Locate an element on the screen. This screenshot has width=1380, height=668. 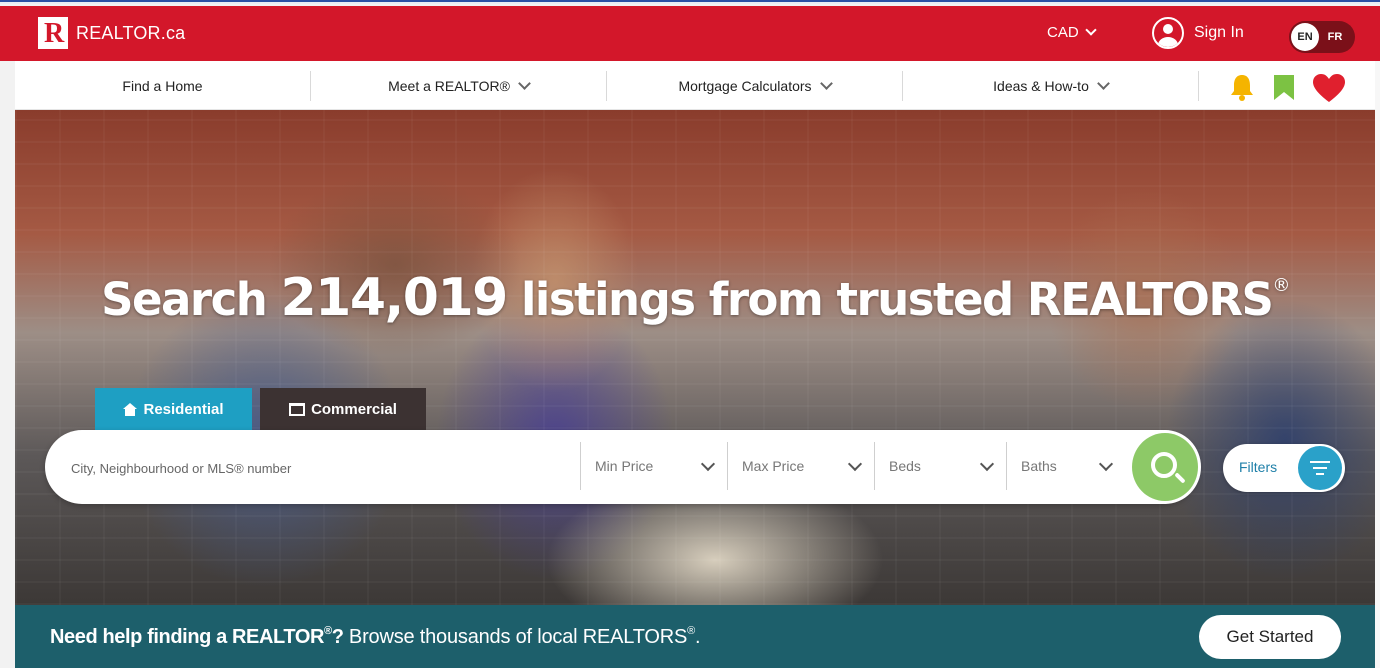
banner-regular-label: Browse thousands of local REALTORS is located at coordinates (515, 637).